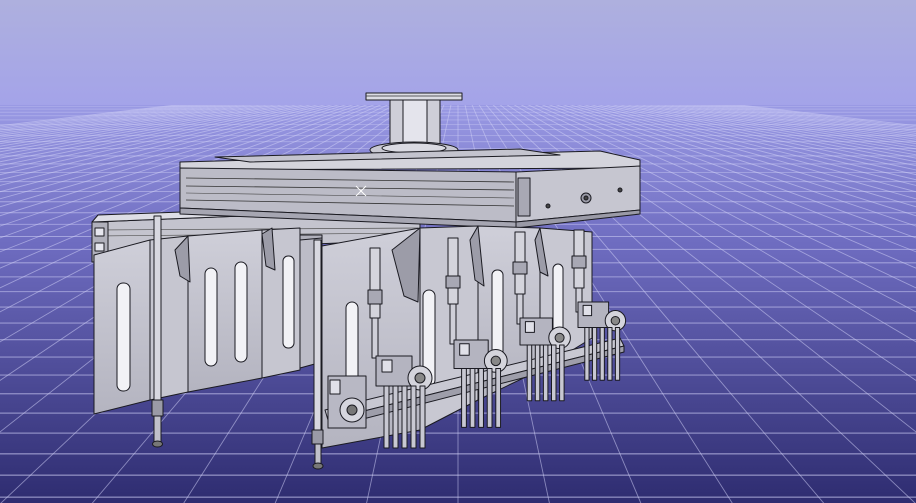  I want to click on left-guide-rod, so click(157, 331).